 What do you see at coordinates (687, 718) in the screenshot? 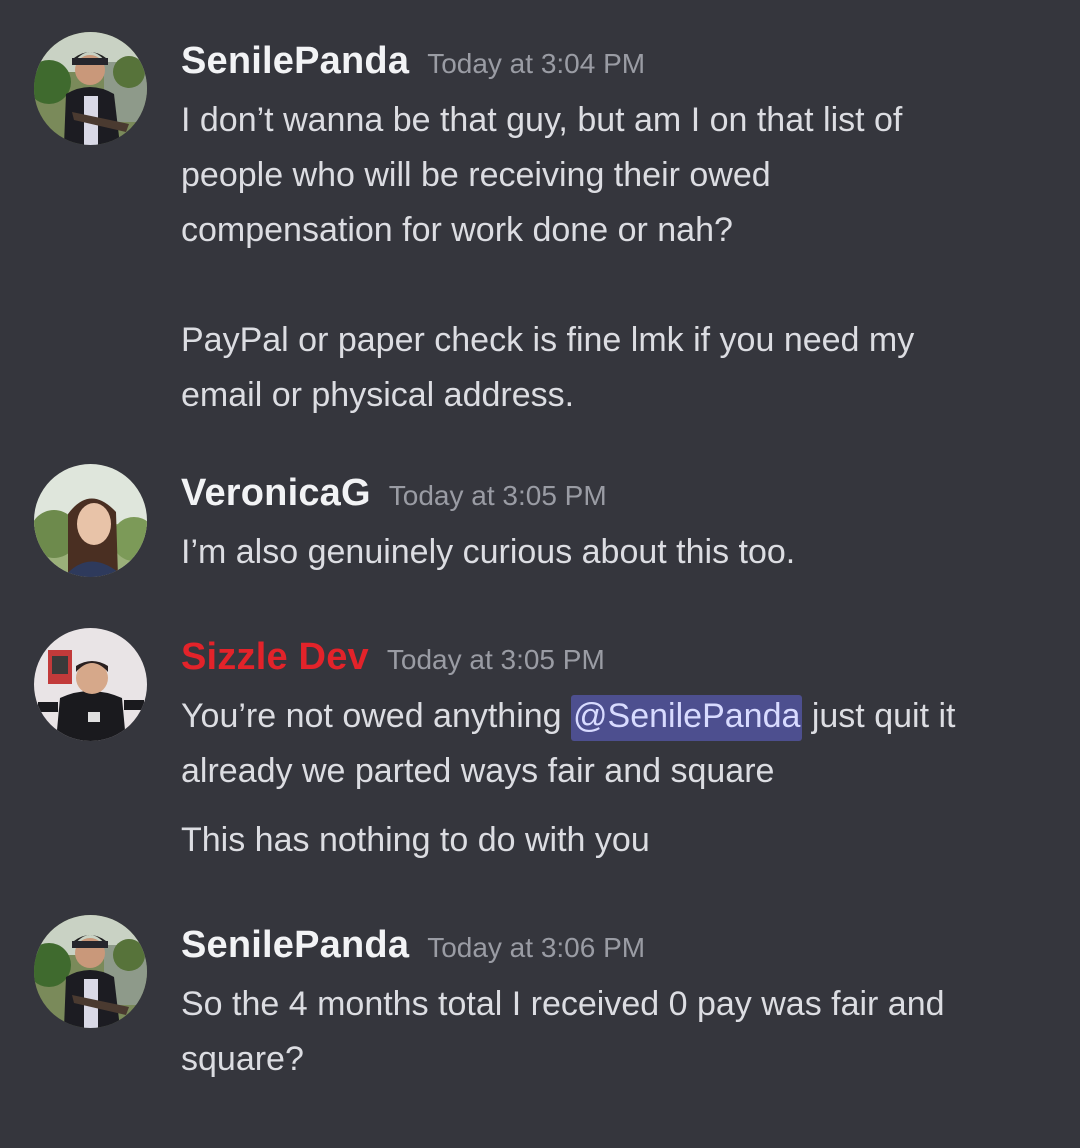
I see `user-mention: @SenilePanda` at bounding box center [687, 718].